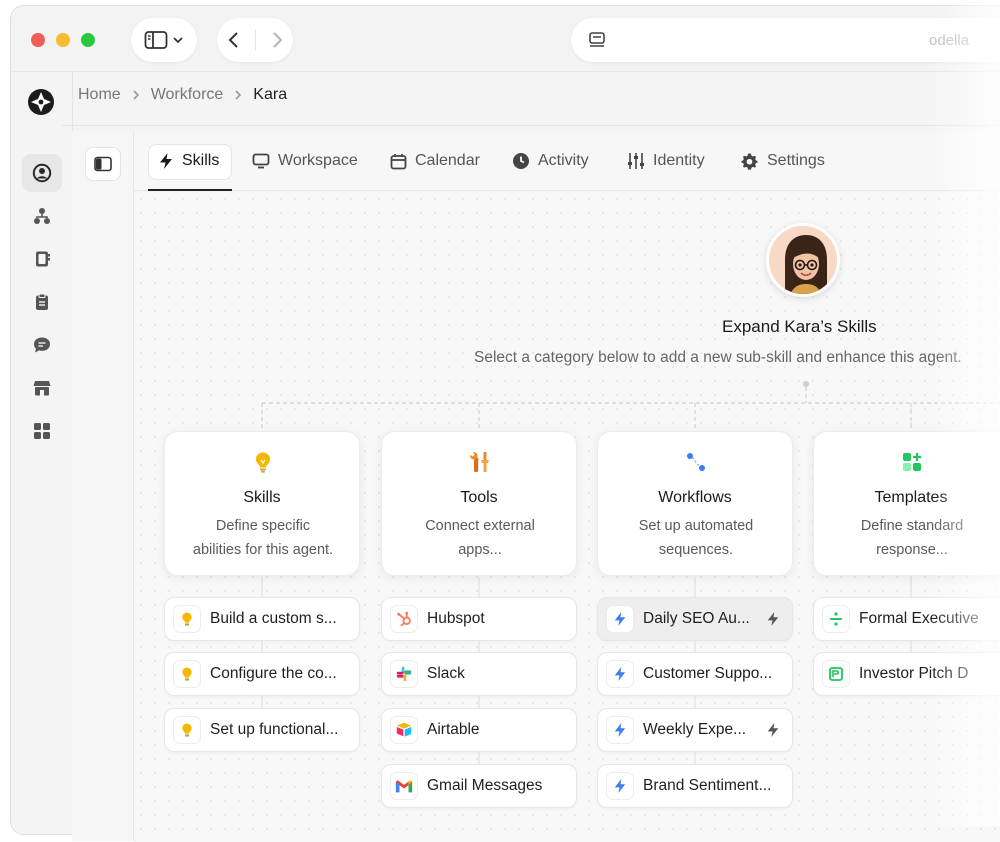  What do you see at coordinates (505, 39) in the screenshot?
I see `title-bar: odella` at bounding box center [505, 39].